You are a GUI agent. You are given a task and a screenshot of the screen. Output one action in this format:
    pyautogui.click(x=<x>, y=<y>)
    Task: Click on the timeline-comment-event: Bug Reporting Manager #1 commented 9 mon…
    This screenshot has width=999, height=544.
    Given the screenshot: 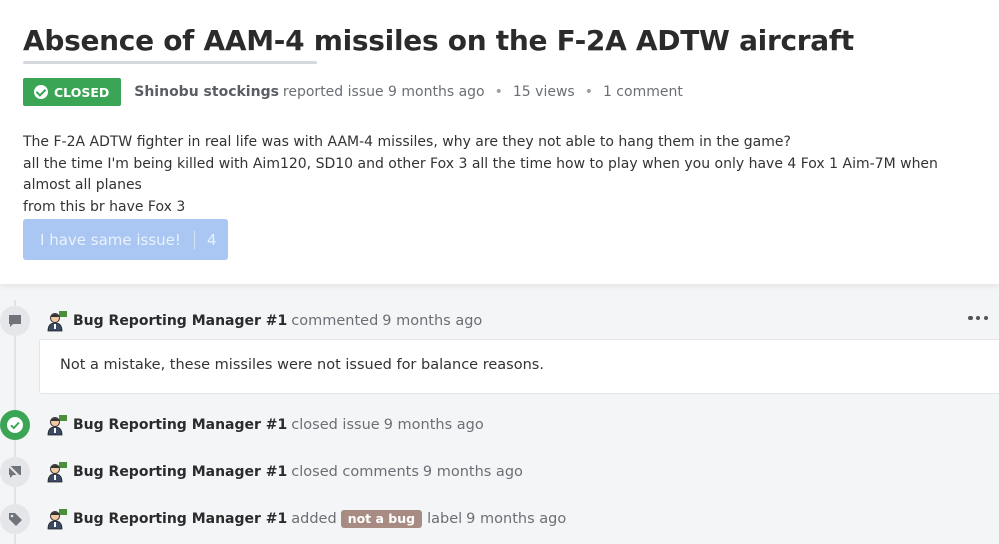 What is the action you would take?
    pyautogui.click(x=264, y=321)
    